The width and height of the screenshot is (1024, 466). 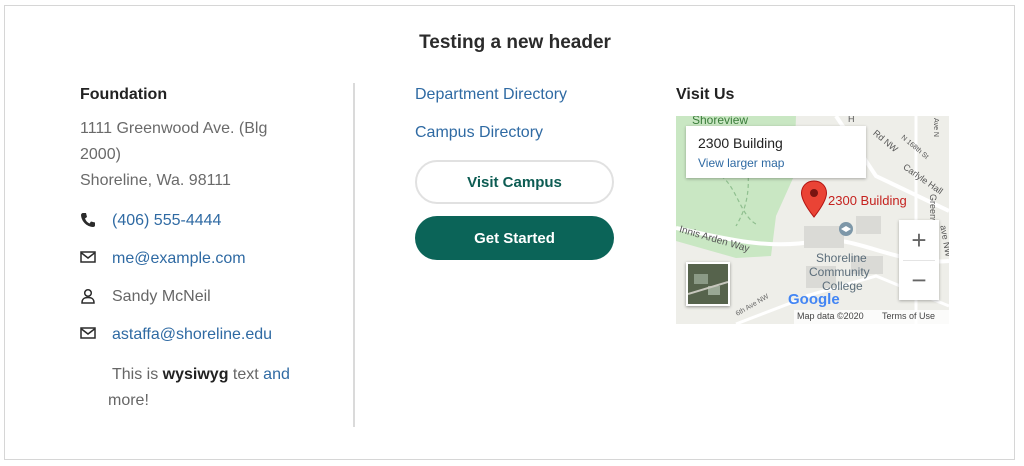 What do you see at coordinates (814, 299) in the screenshot?
I see `google-logo: Google` at bounding box center [814, 299].